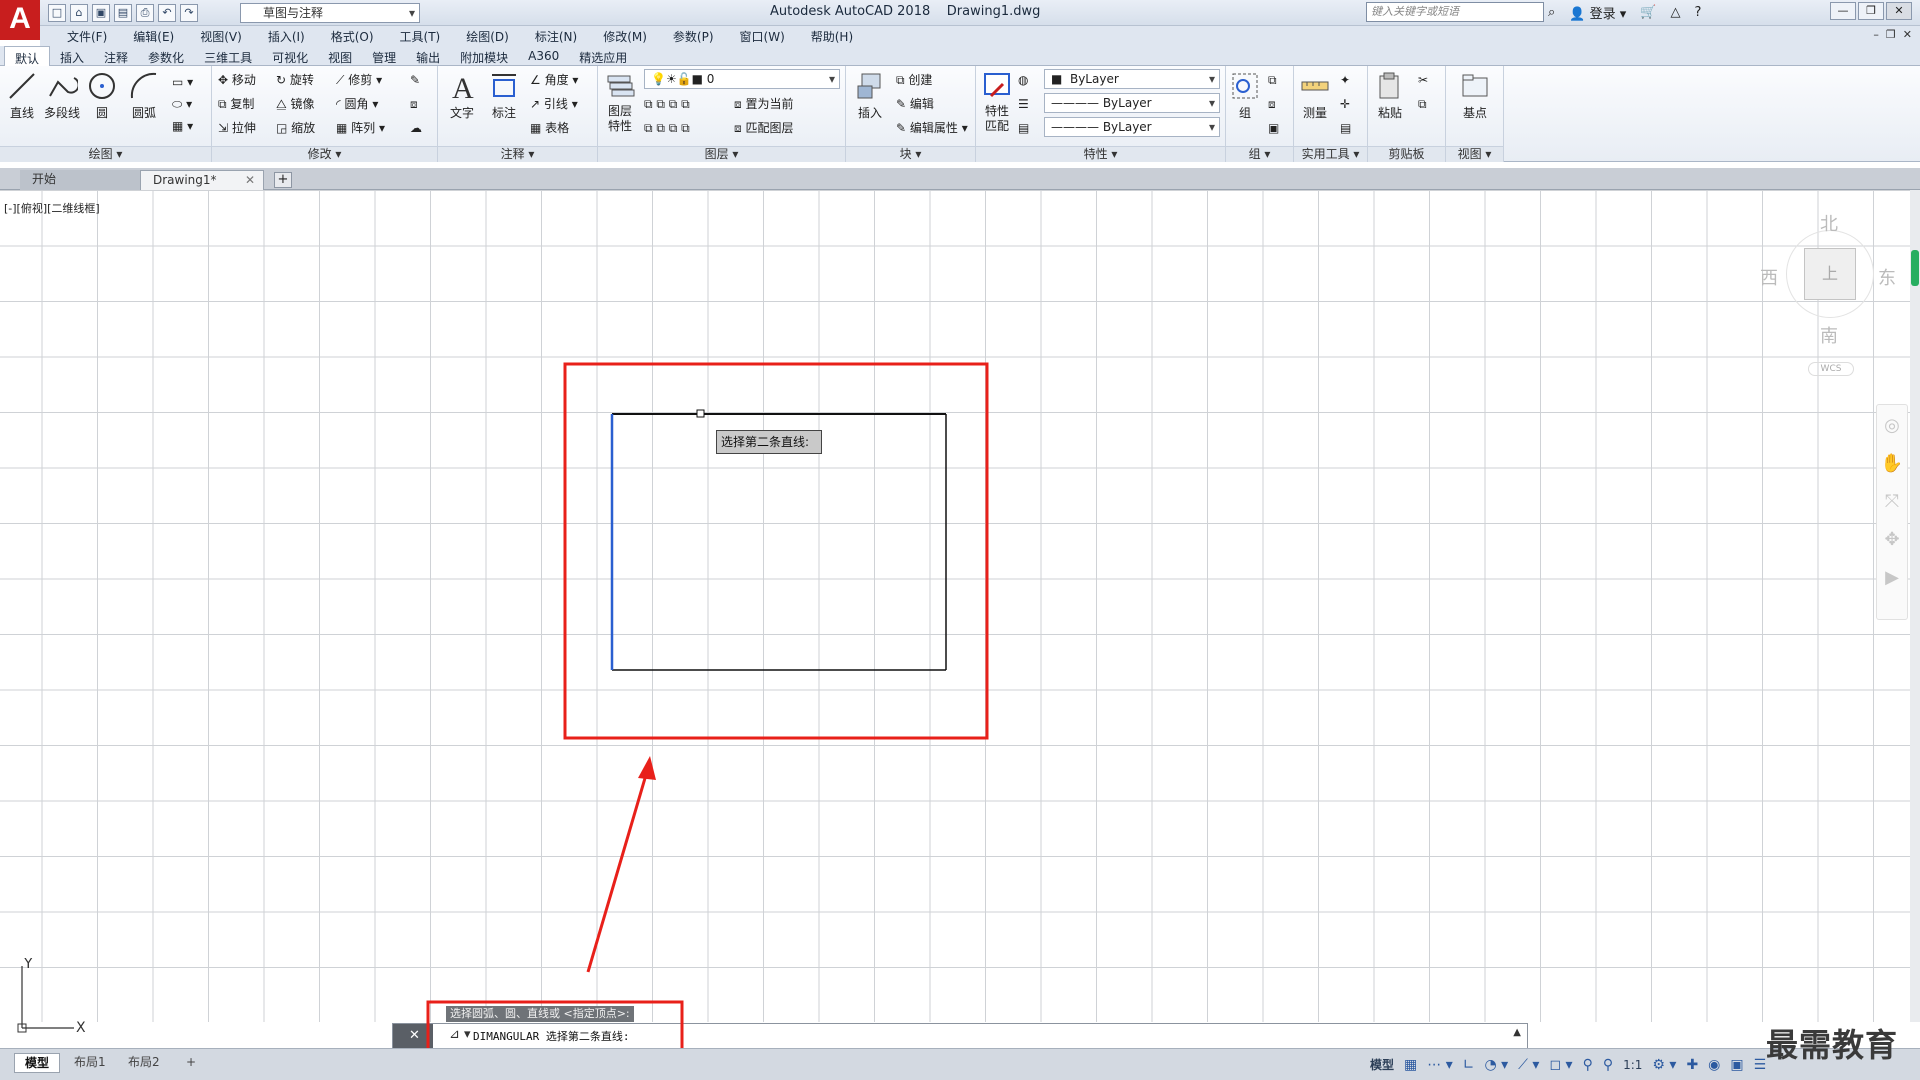 This screenshot has height=1080, width=1920. What do you see at coordinates (80, 180) in the screenshot?
I see `tab-start: 开始` at bounding box center [80, 180].